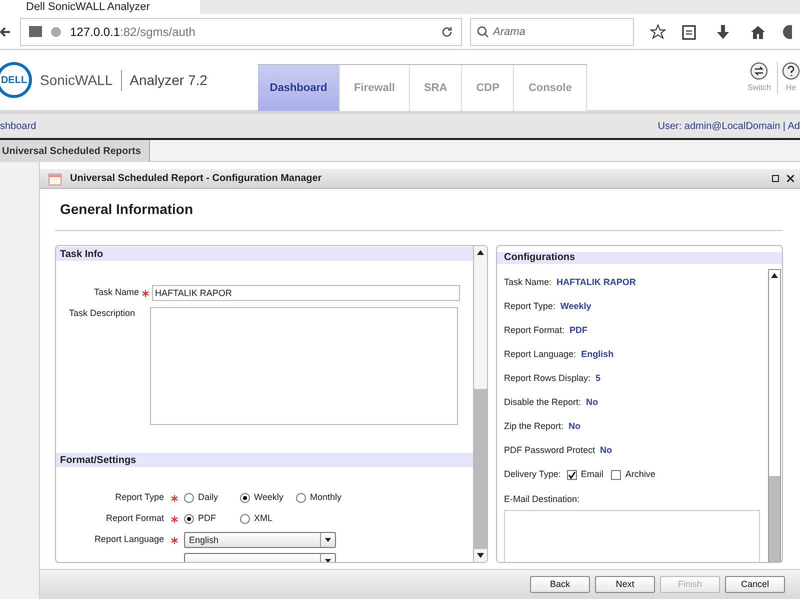 The image size is (800, 600). Describe the element at coordinates (319, 498) in the screenshot. I see `radio-option: Monthly` at that location.